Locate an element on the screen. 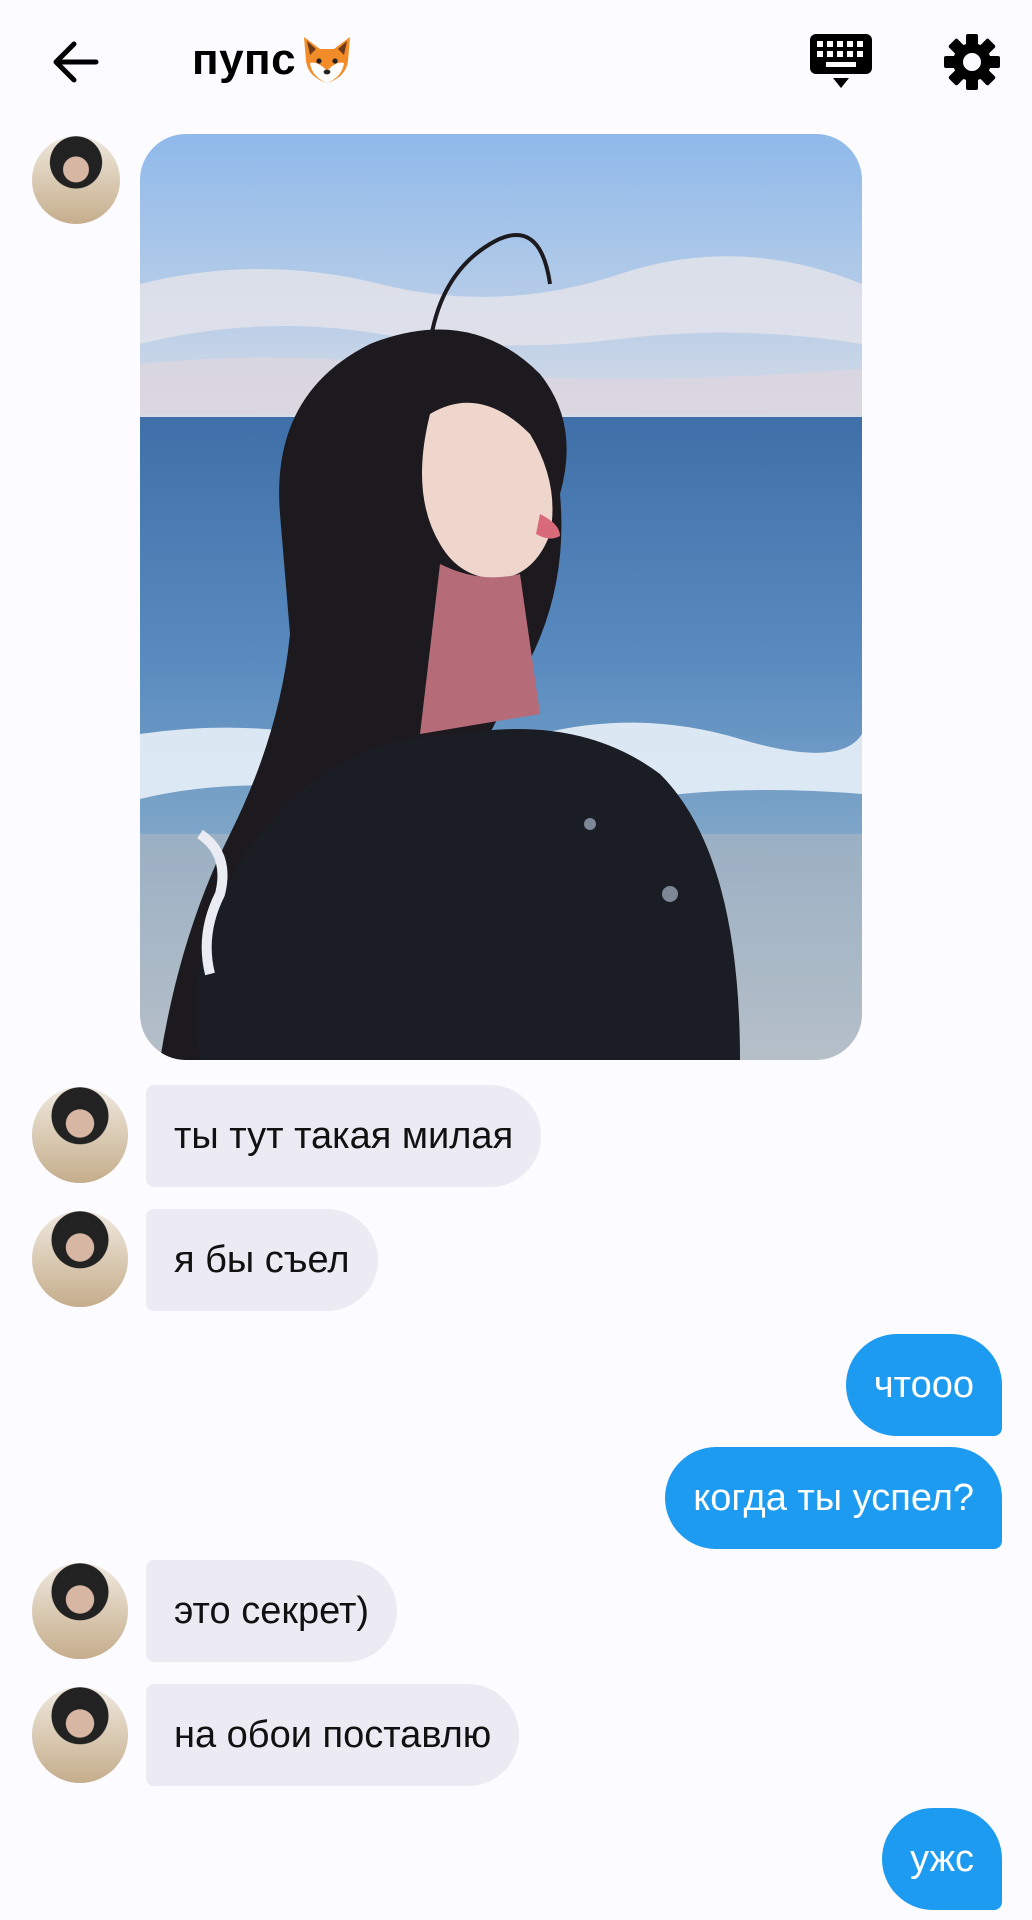 This screenshot has height=1920, width=1032. fox-emoji-icon is located at coordinates (327, 60).